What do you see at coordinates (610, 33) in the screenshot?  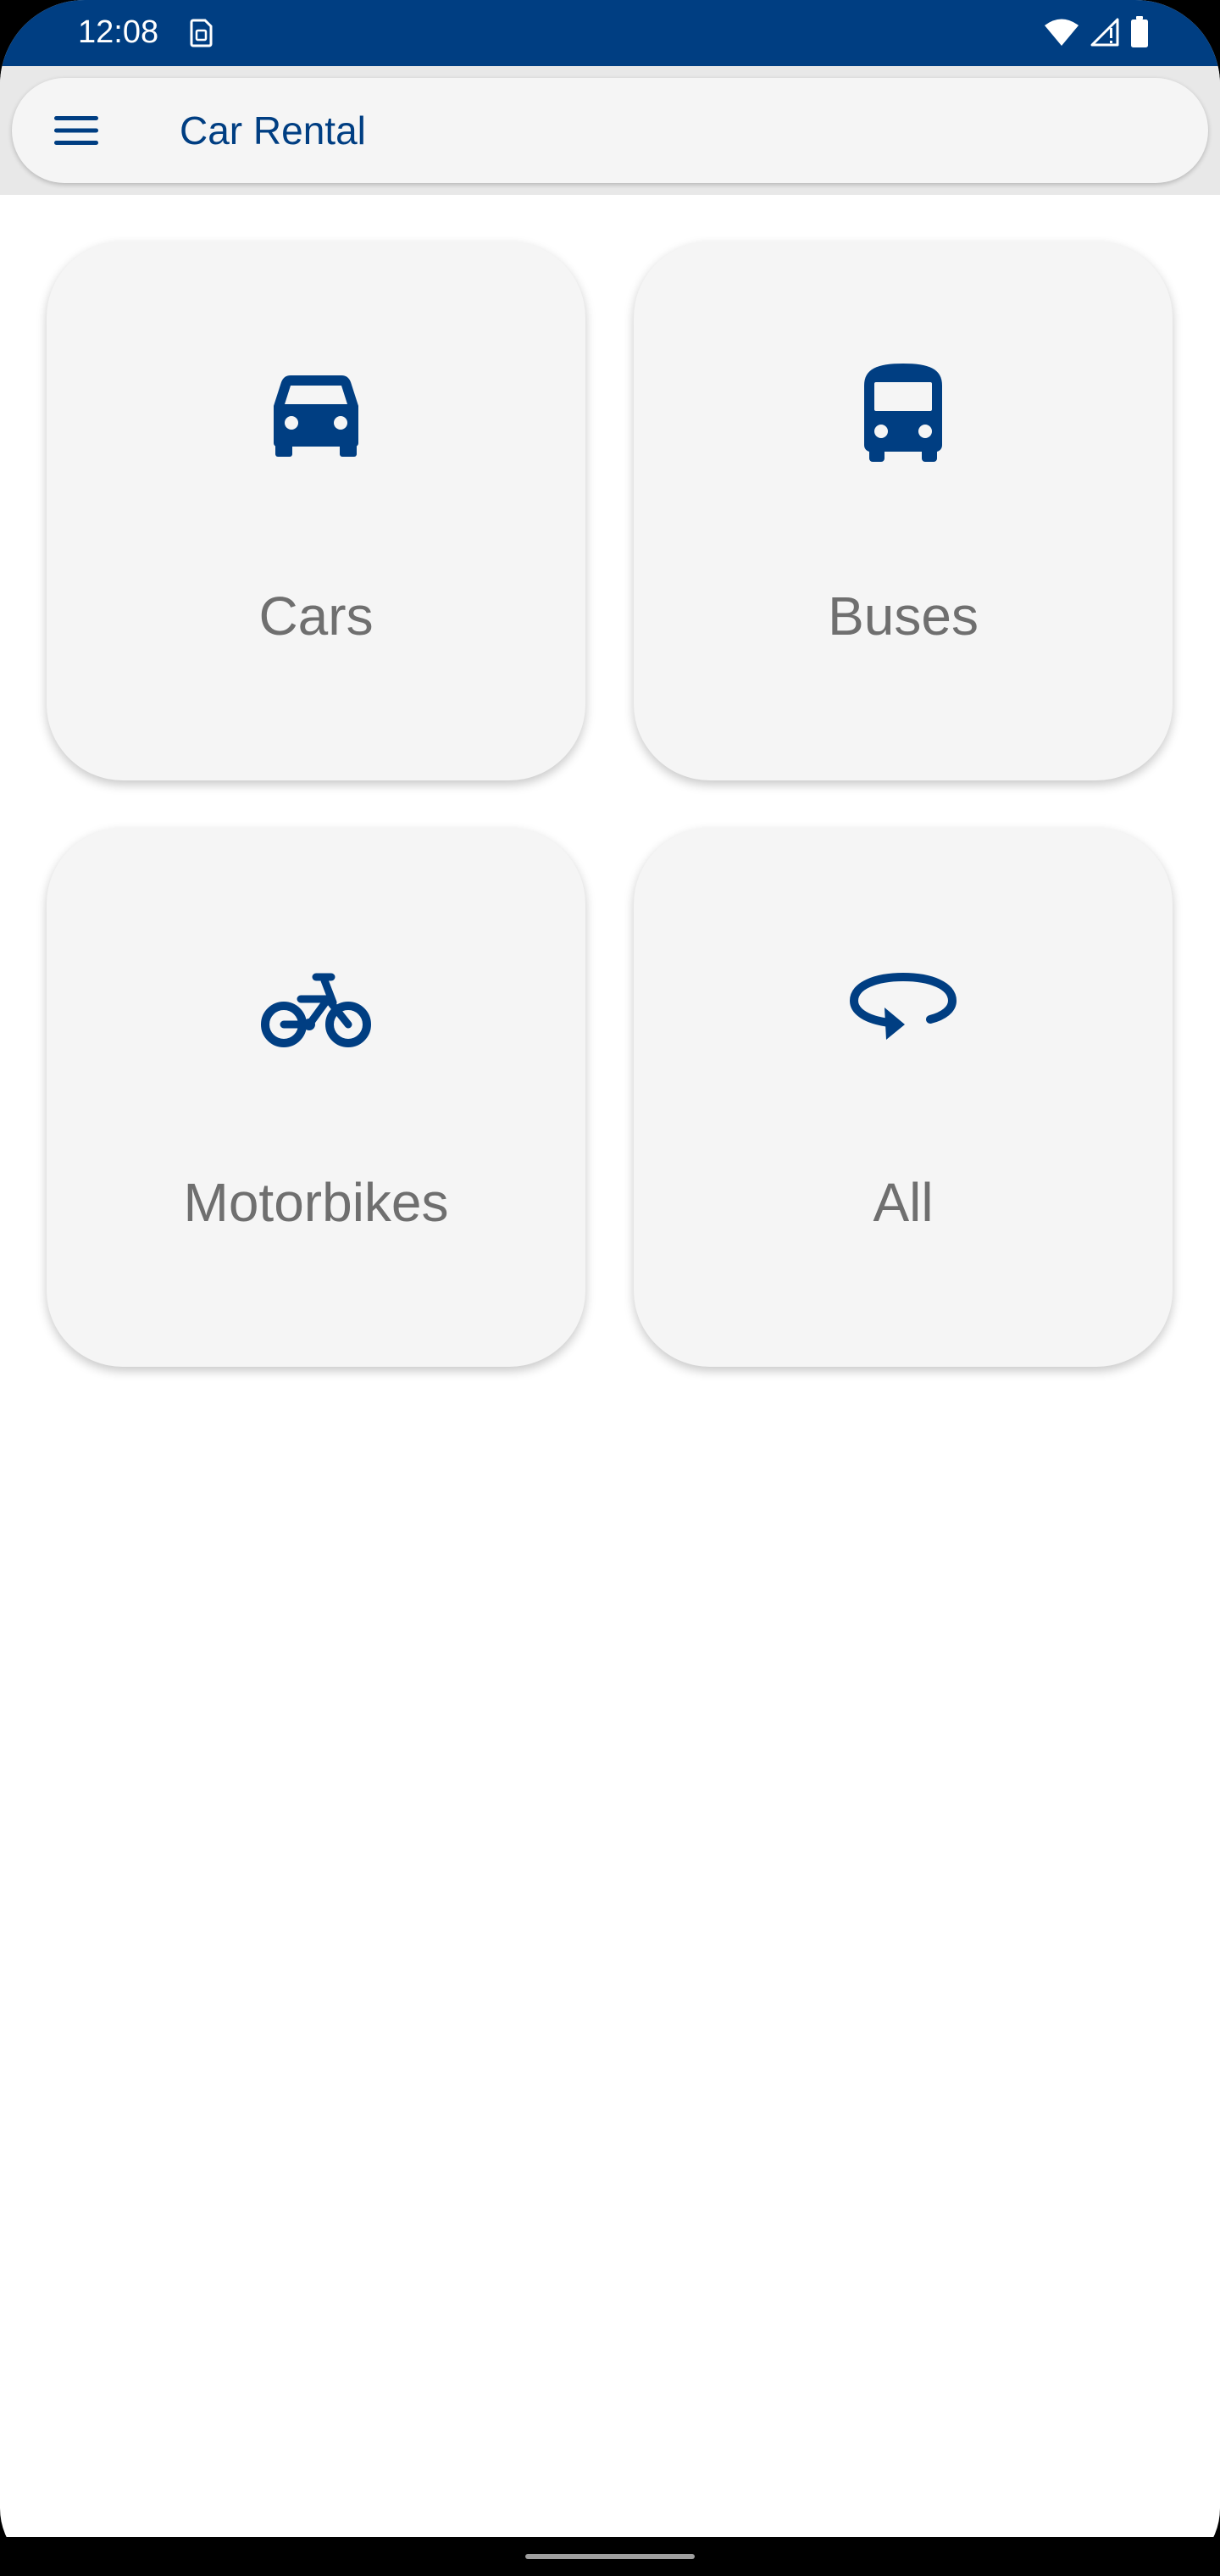 I see `status-bar: 12:08` at bounding box center [610, 33].